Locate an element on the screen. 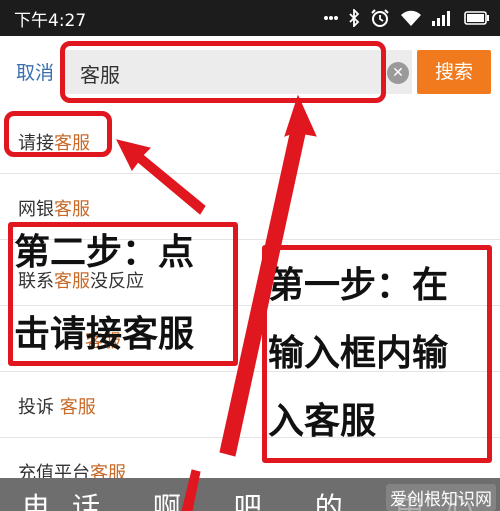  search-button: 搜索 is located at coordinates (454, 72).